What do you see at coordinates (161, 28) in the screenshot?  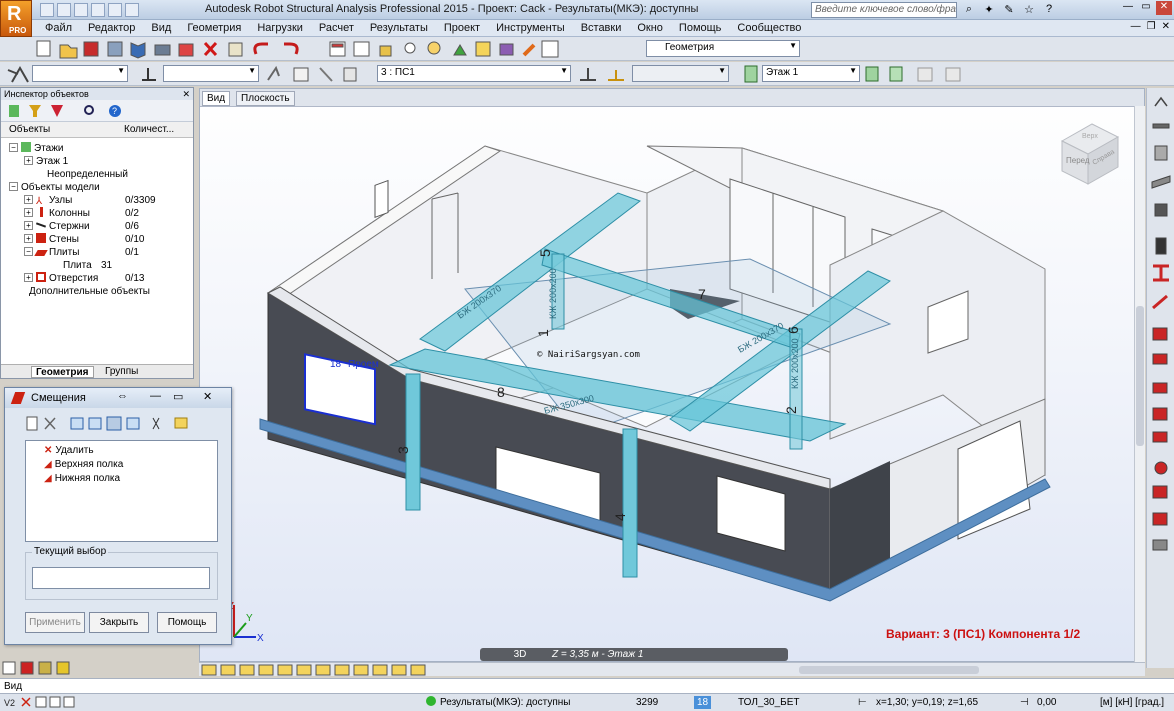 I see `menu-view: Вид` at bounding box center [161, 28].